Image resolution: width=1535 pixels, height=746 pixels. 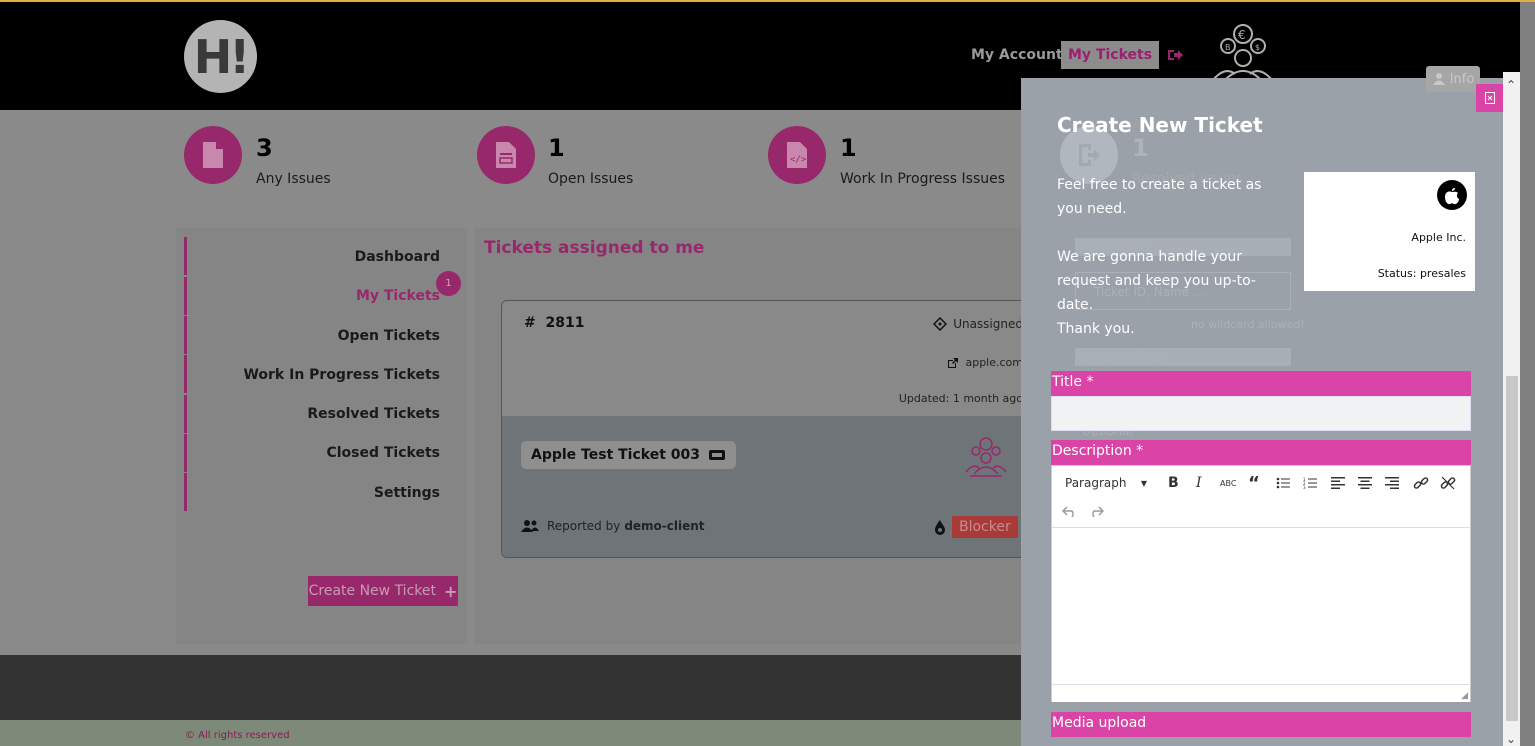 I want to click on editor-toolbar: Paragraph ▼ B I ABC “ 123, so click(x=1261, y=497).